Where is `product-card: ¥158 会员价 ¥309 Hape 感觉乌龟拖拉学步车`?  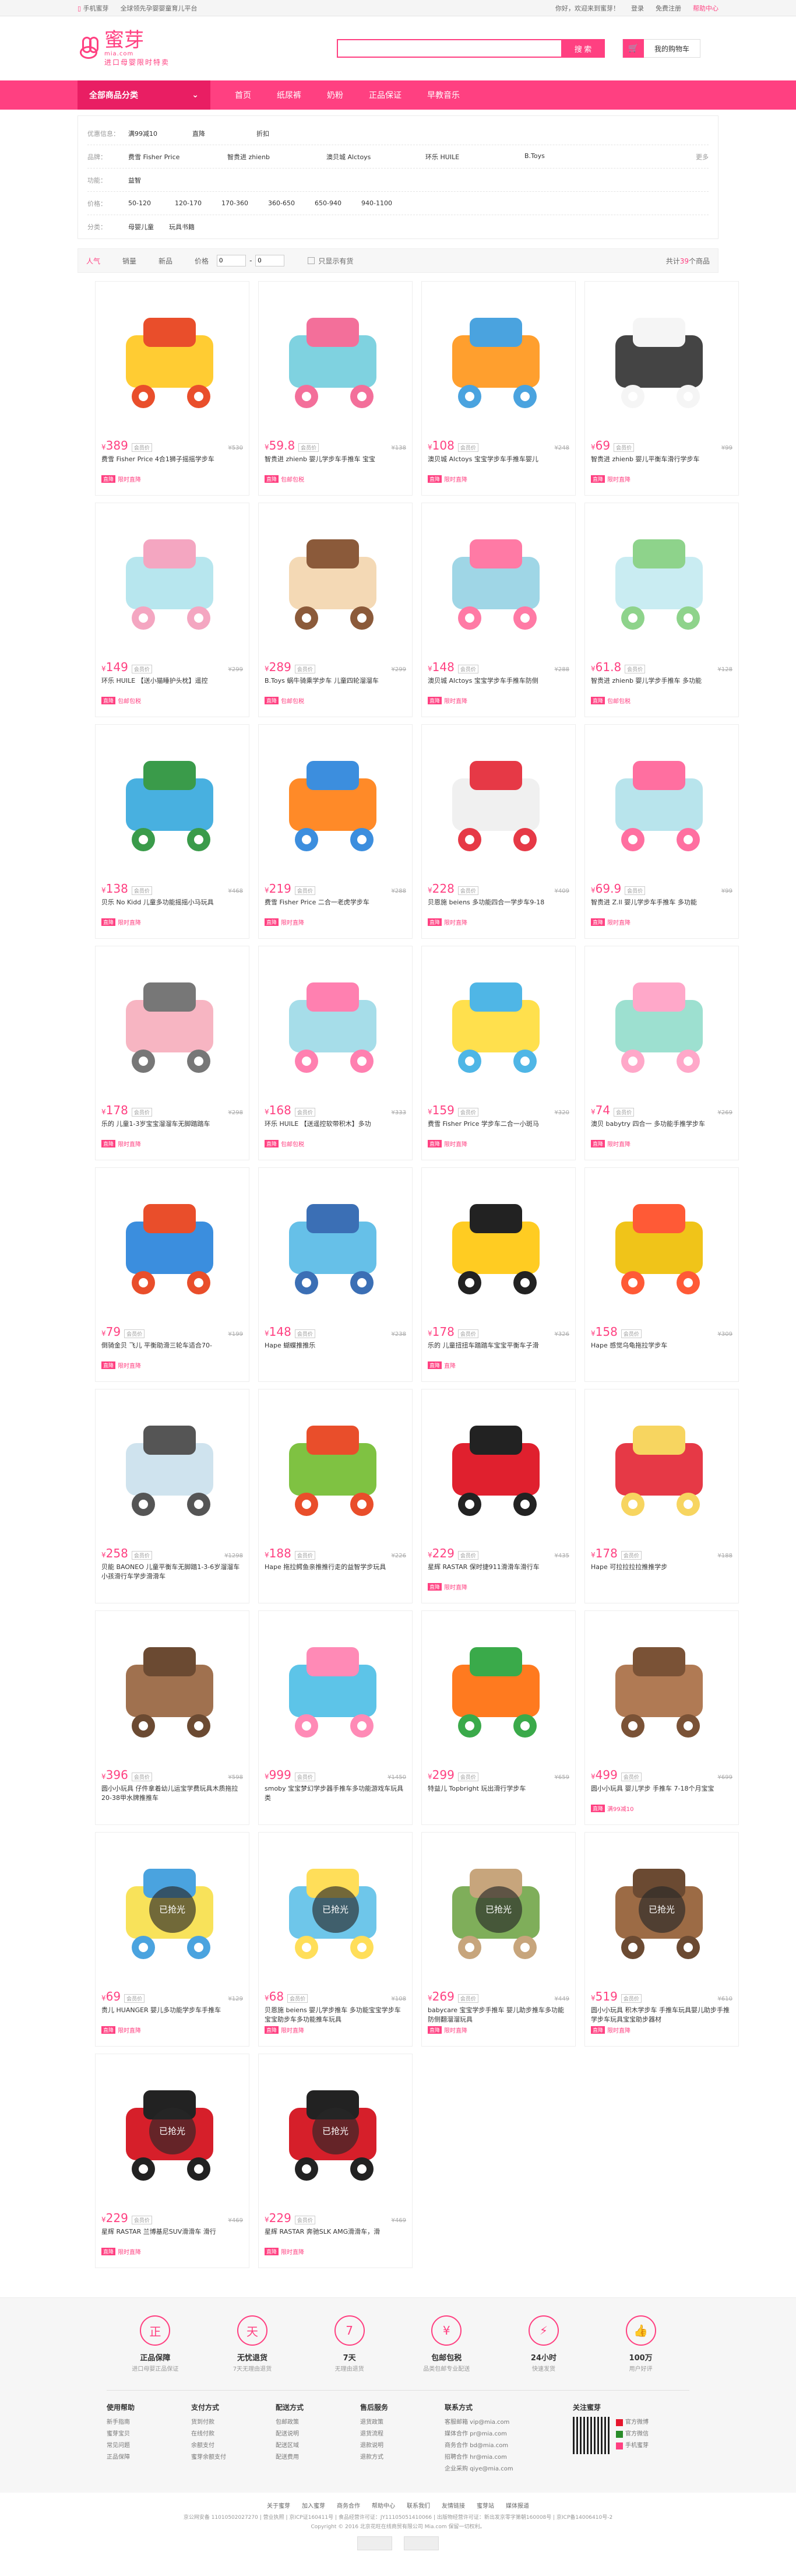 product-card: ¥158 会员价 ¥309 Hape 感觉乌龟拖拉学步车 is located at coordinates (661, 1274).